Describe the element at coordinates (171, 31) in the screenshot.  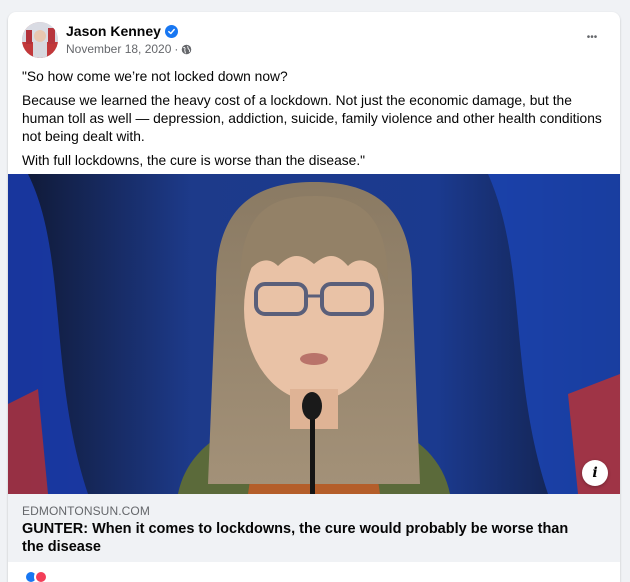
I see `verified-badge-icon` at that location.